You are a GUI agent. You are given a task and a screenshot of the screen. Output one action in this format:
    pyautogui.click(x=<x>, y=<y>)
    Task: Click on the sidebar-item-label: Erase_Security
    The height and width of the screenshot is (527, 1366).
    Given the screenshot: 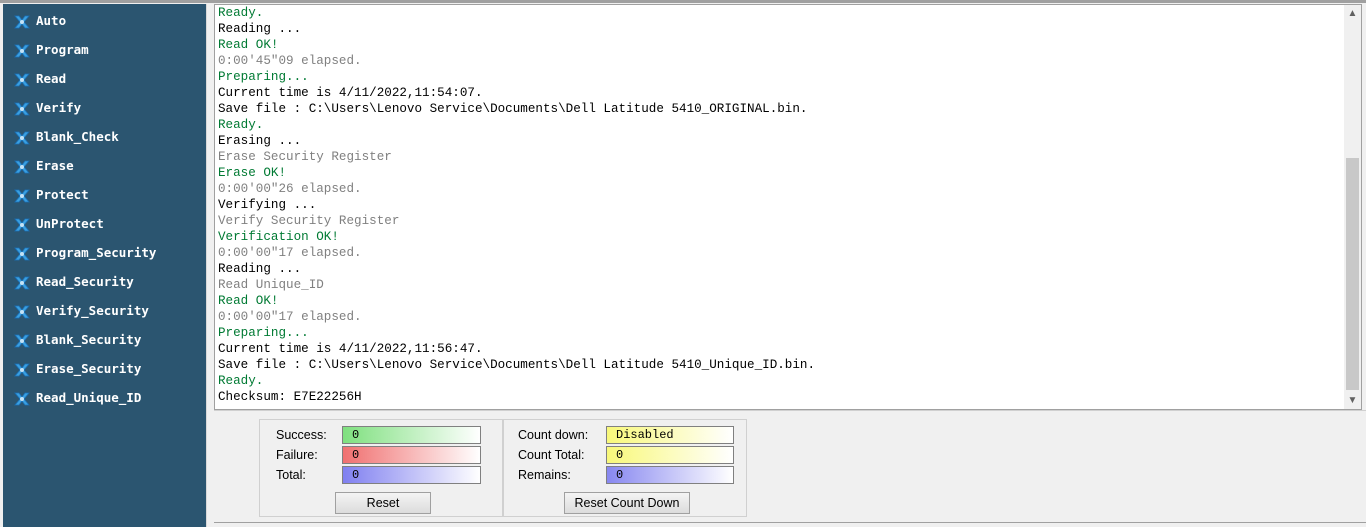 What is the action you would take?
    pyautogui.click(x=89, y=368)
    